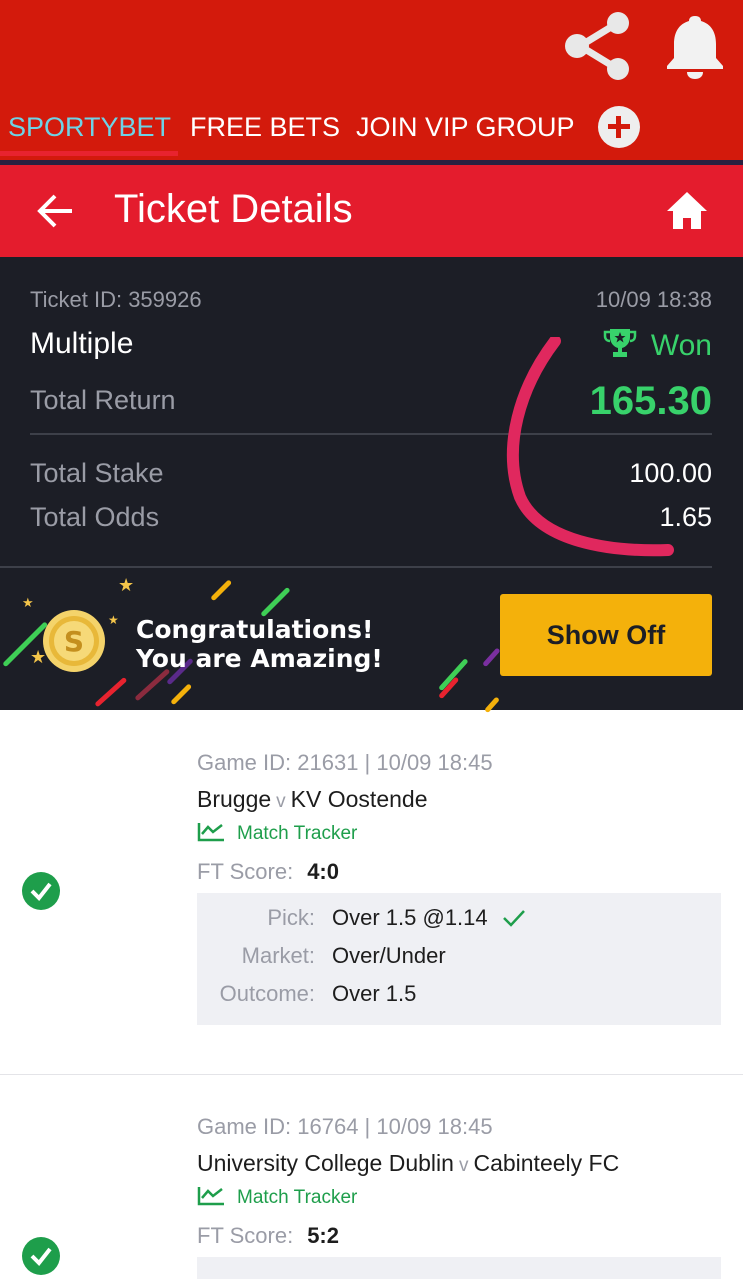  I want to click on match-teams: University College Dublin v Cabinteely FC, so click(459, 1163).